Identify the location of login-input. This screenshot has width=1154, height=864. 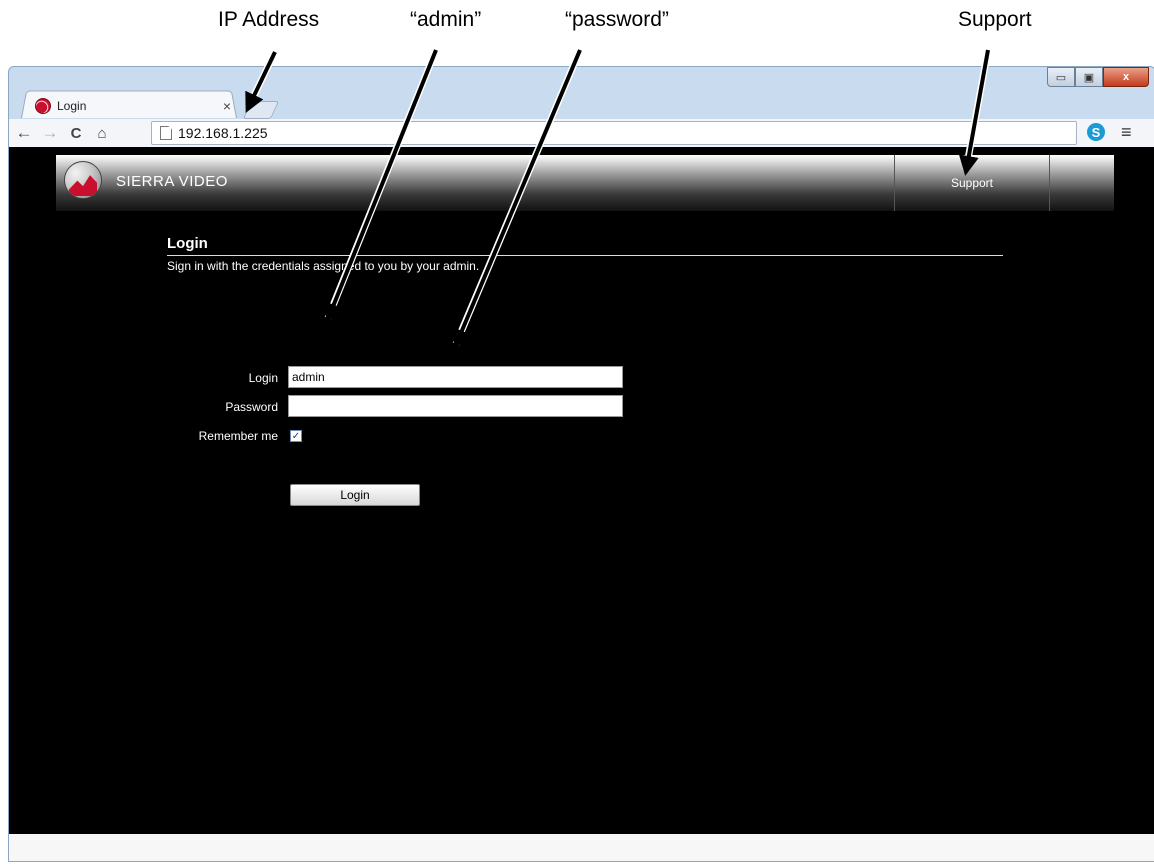
(455, 377).